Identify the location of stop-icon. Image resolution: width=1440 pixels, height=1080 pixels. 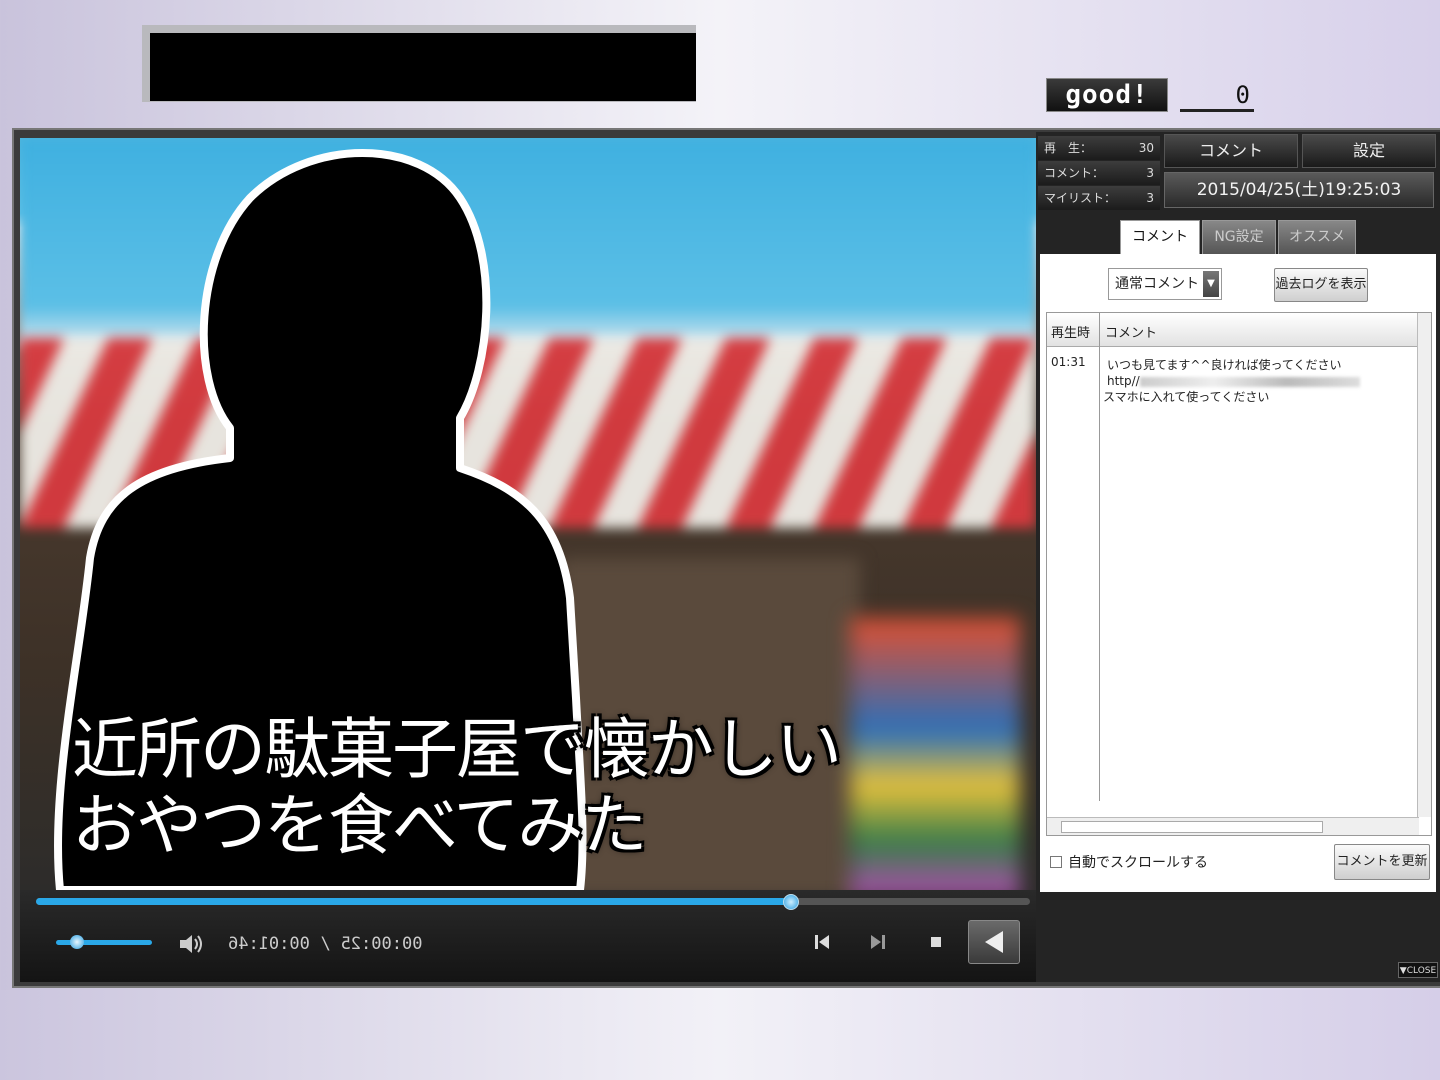
(936, 942).